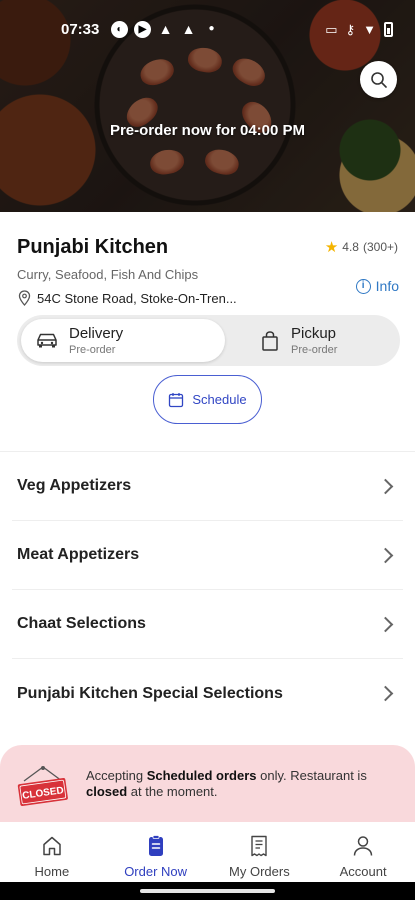 Image resolution: width=415 pixels, height=900 pixels. What do you see at coordinates (52, 871) in the screenshot?
I see `nav-home-label: Home` at bounding box center [52, 871].